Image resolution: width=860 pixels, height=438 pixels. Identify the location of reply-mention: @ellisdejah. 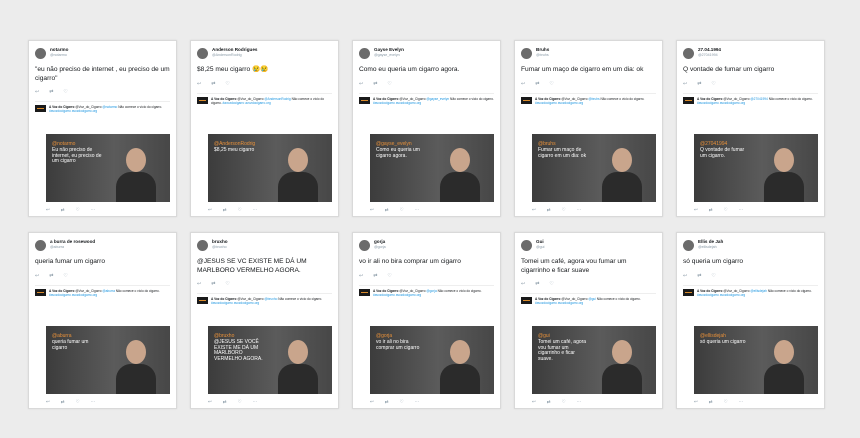
(758, 291).